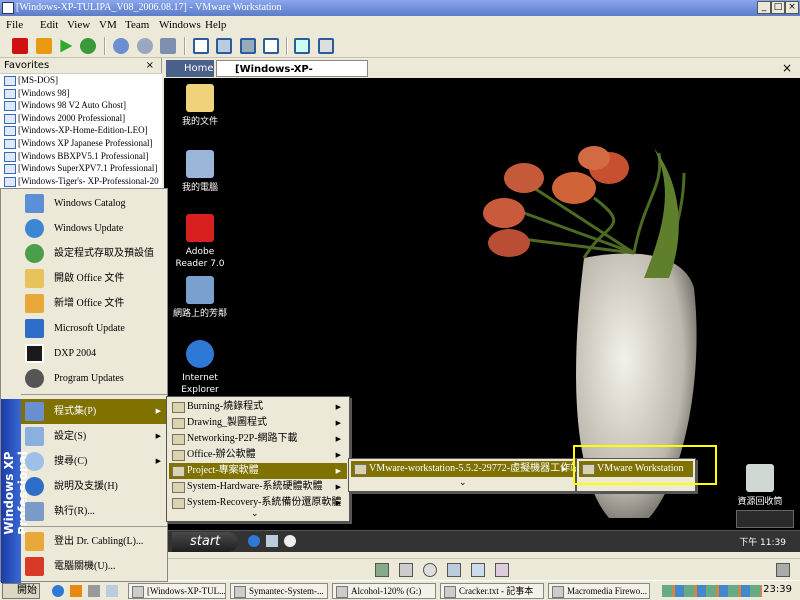  What do you see at coordinates (21, 591) in the screenshot?
I see `host-start-button: 開始` at bounding box center [21, 591].